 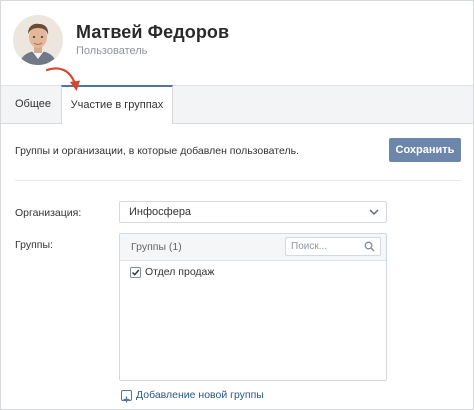 I want to click on checkmark-icon, so click(x=135, y=272).